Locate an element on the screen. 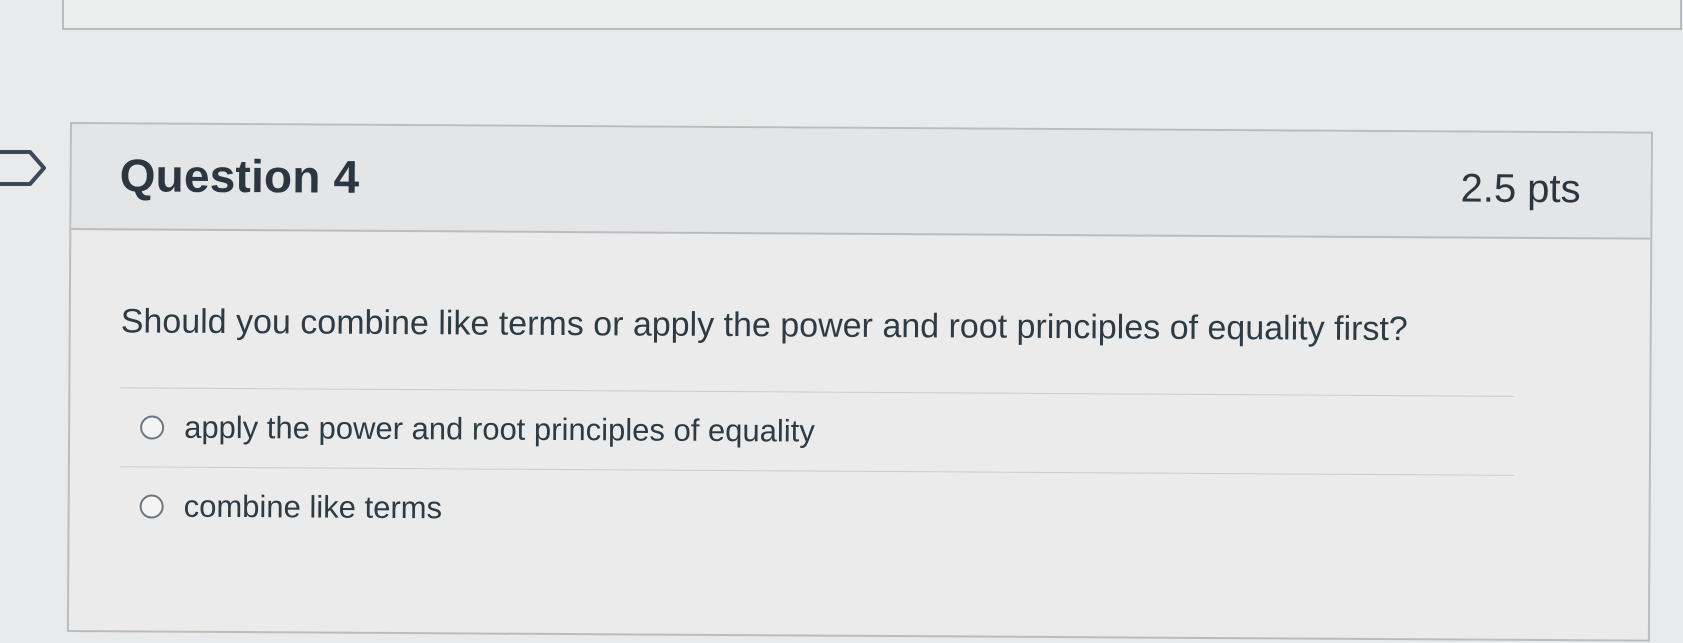 The image size is (1683, 643). previous-question-card is located at coordinates (872, 15).